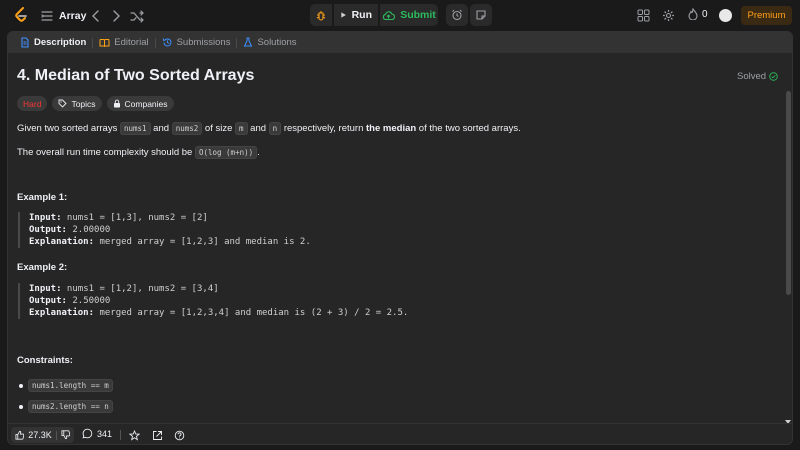 Image resolution: width=800 pixels, height=450 pixels. I want to click on constraint-code: nums2.length == n, so click(70, 406).